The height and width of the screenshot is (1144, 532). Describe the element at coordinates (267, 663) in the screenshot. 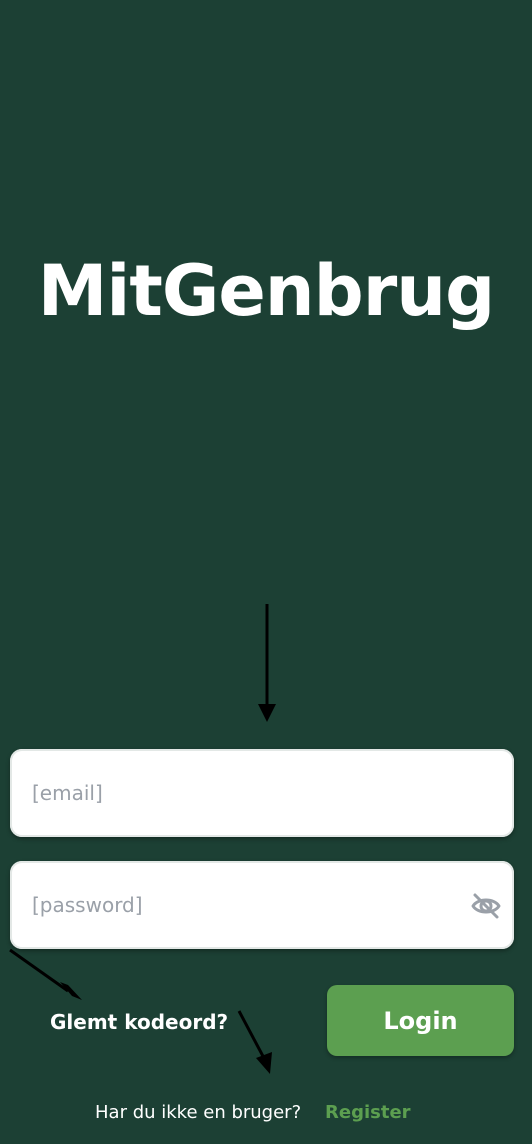

I see `arrow-to-email-field` at that location.